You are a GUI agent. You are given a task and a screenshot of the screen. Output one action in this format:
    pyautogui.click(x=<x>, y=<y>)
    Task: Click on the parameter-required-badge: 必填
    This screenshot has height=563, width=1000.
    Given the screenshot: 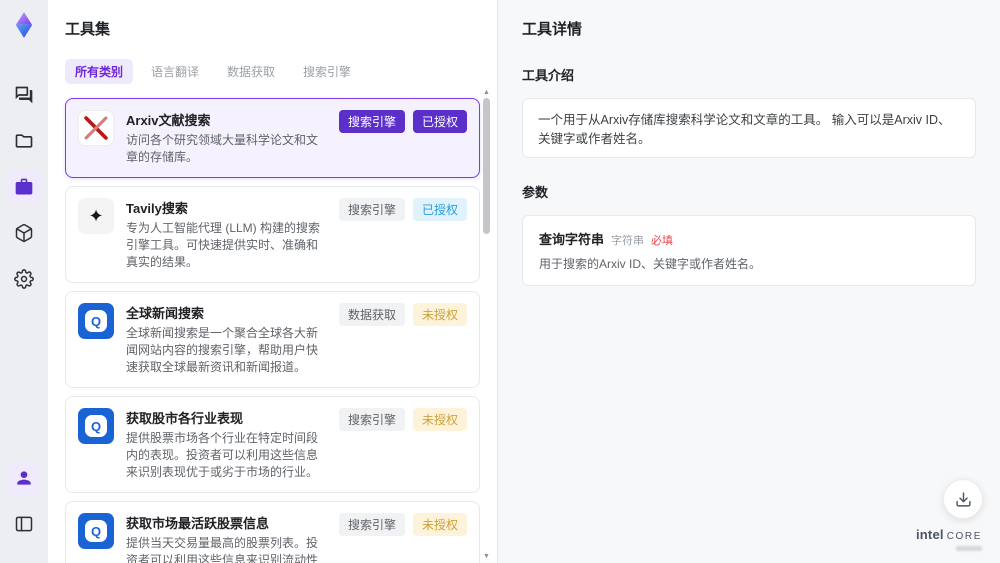 What is the action you would take?
    pyautogui.click(x=662, y=241)
    